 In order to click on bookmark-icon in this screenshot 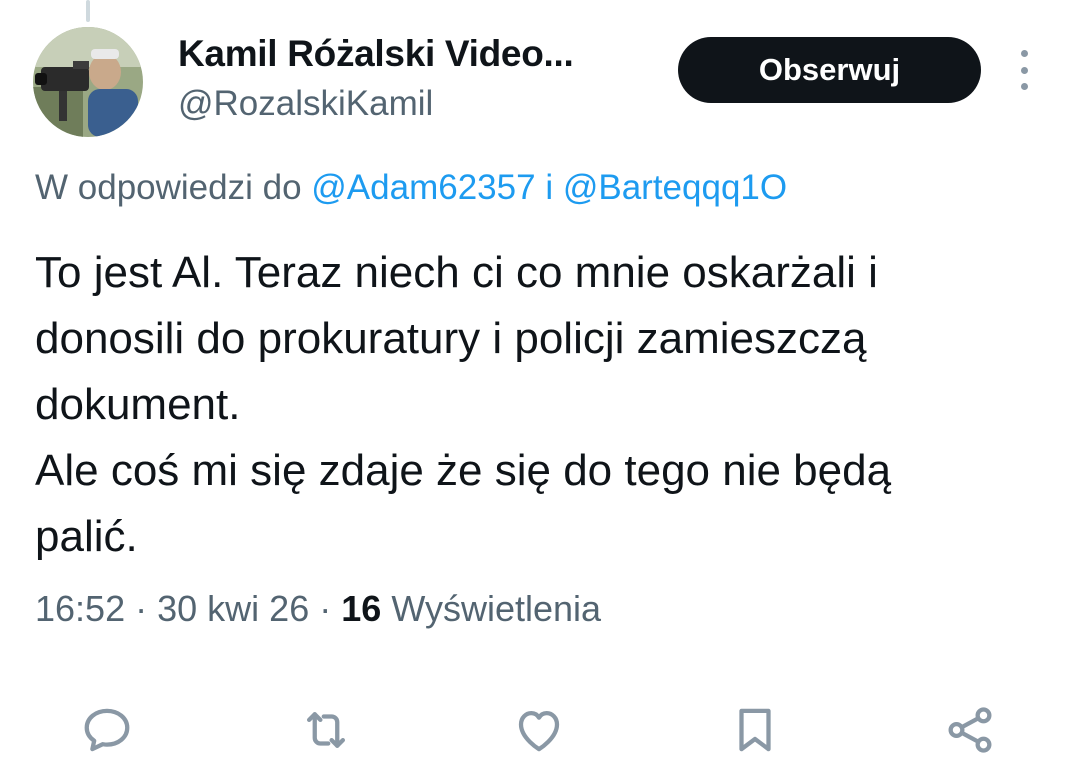, I will do `click(755, 730)`.